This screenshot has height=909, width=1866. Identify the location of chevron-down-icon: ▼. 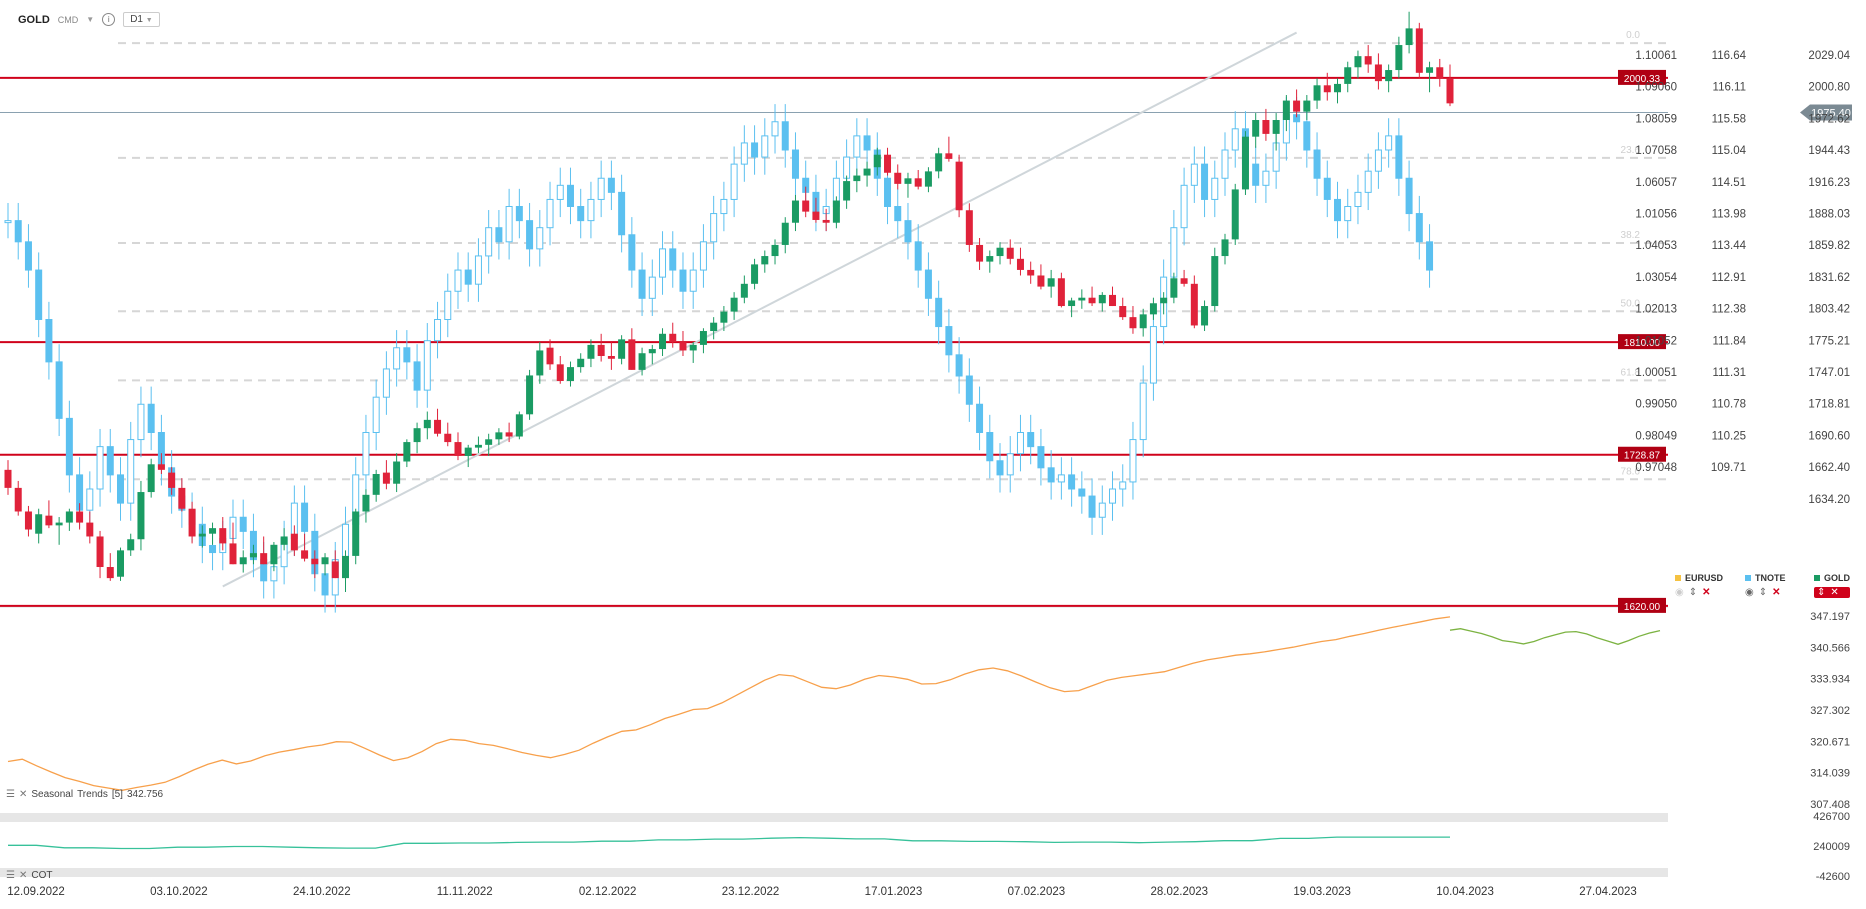
(90, 19).